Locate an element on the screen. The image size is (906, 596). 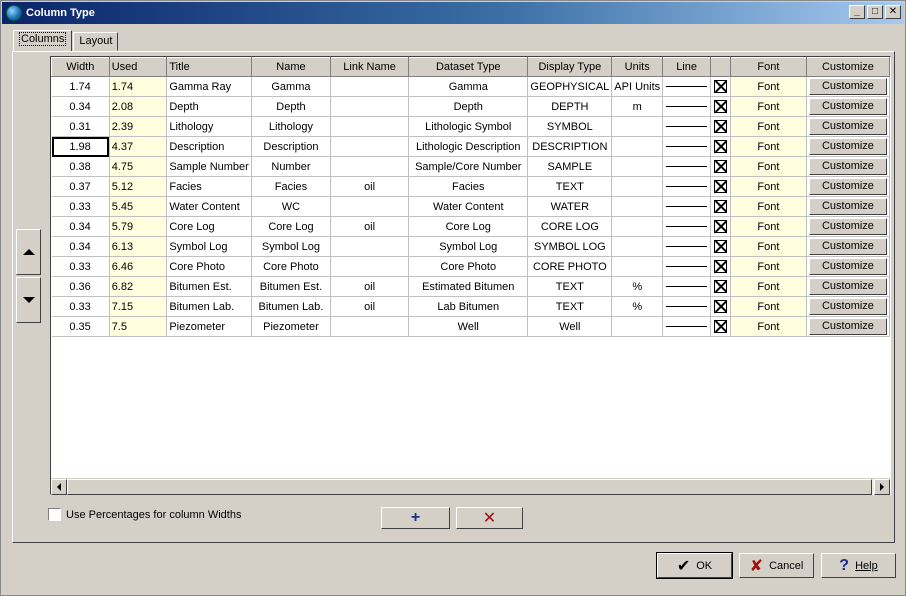
col-header-display-type: Display Type is located at coordinates (570, 67).